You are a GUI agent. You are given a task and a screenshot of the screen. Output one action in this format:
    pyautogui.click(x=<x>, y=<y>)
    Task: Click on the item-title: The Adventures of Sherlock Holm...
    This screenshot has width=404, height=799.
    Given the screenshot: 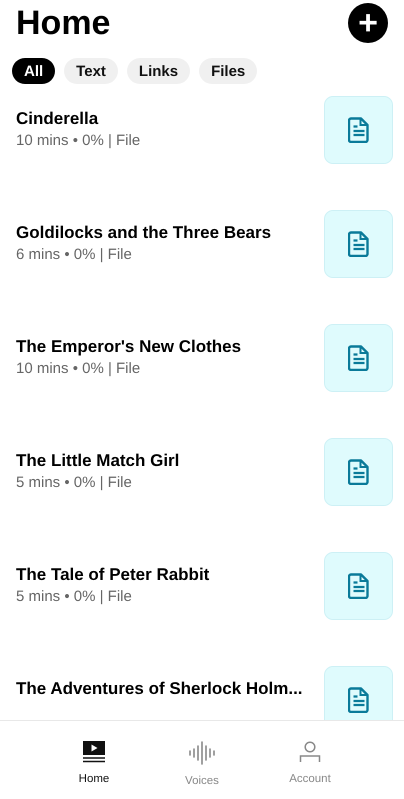 What is the action you would take?
    pyautogui.click(x=159, y=689)
    